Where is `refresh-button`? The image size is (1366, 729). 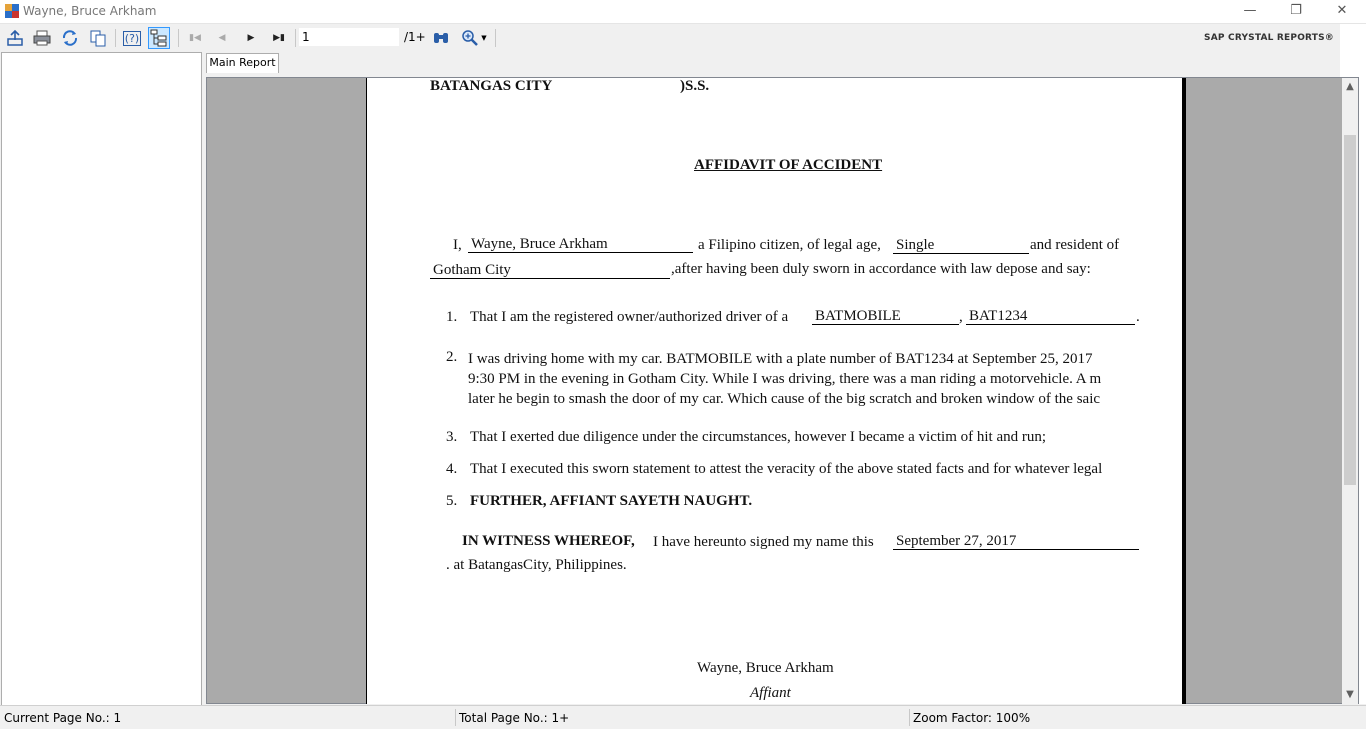 refresh-button is located at coordinates (70, 38).